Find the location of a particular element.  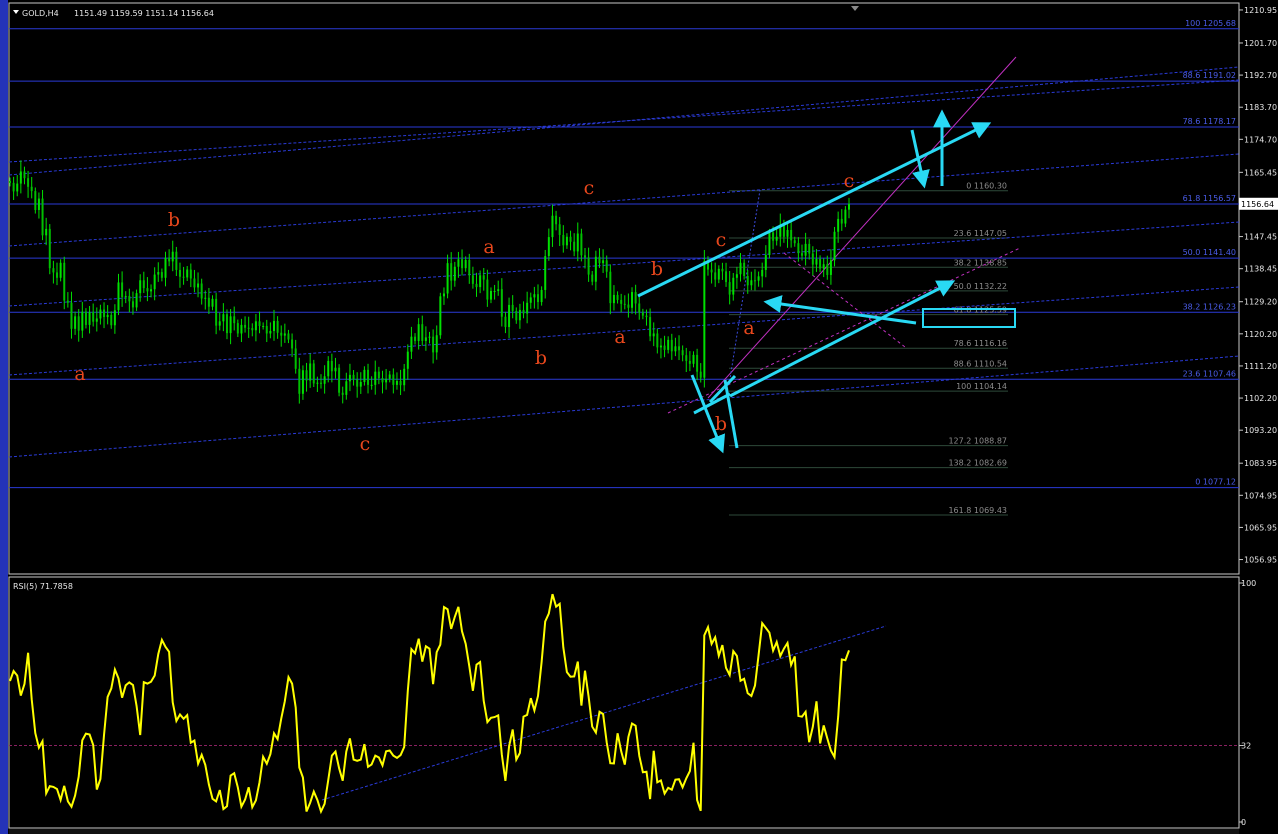

price-tick-label: 1165.45 is located at coordinates (1260, 172).